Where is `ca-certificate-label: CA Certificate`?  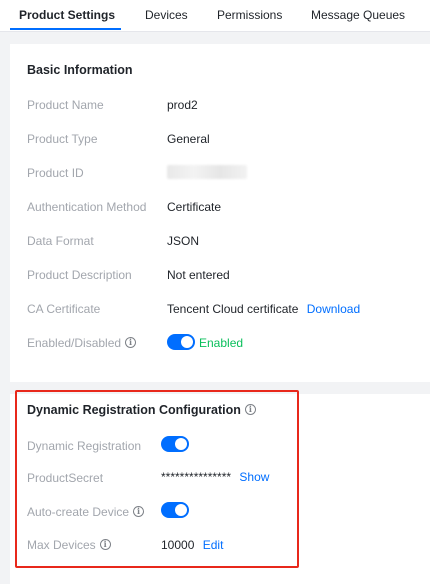
ca-certificate-label: CA Certificate is located at coordinates (64, 309).